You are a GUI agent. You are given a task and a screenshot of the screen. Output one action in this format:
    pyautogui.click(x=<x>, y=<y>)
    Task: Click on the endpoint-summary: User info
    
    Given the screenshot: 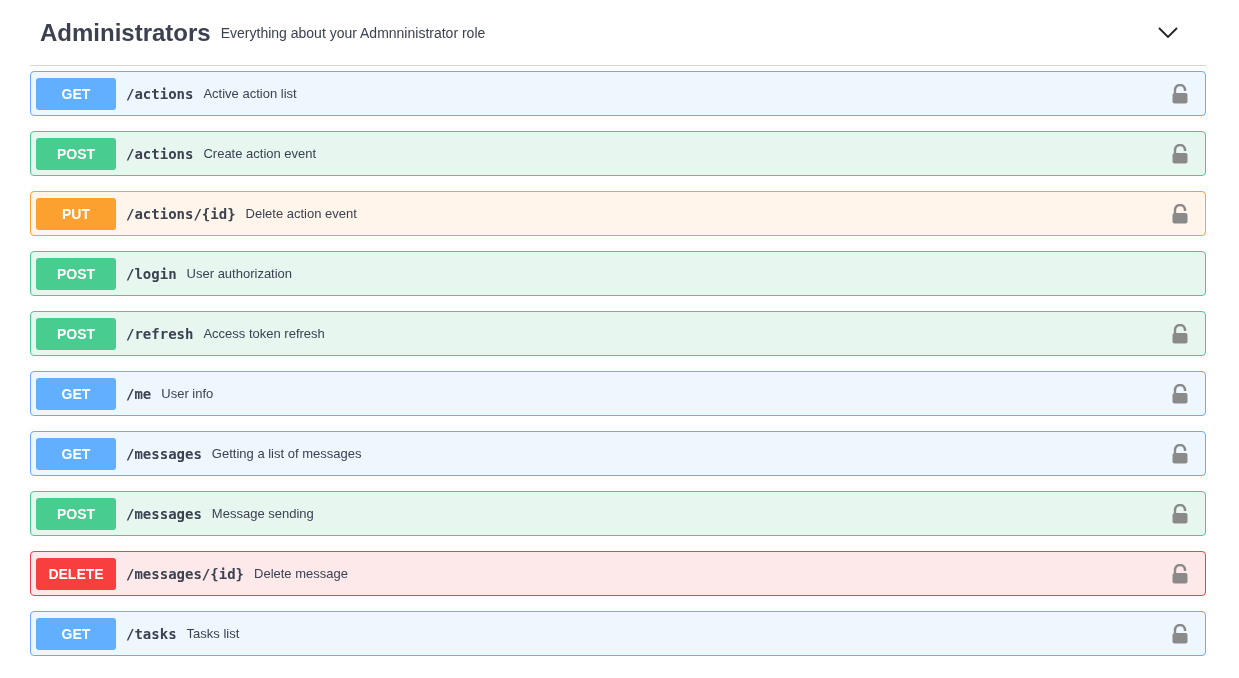 What is the action you would take?
    pyautogui.click(x=188, y=393)
    